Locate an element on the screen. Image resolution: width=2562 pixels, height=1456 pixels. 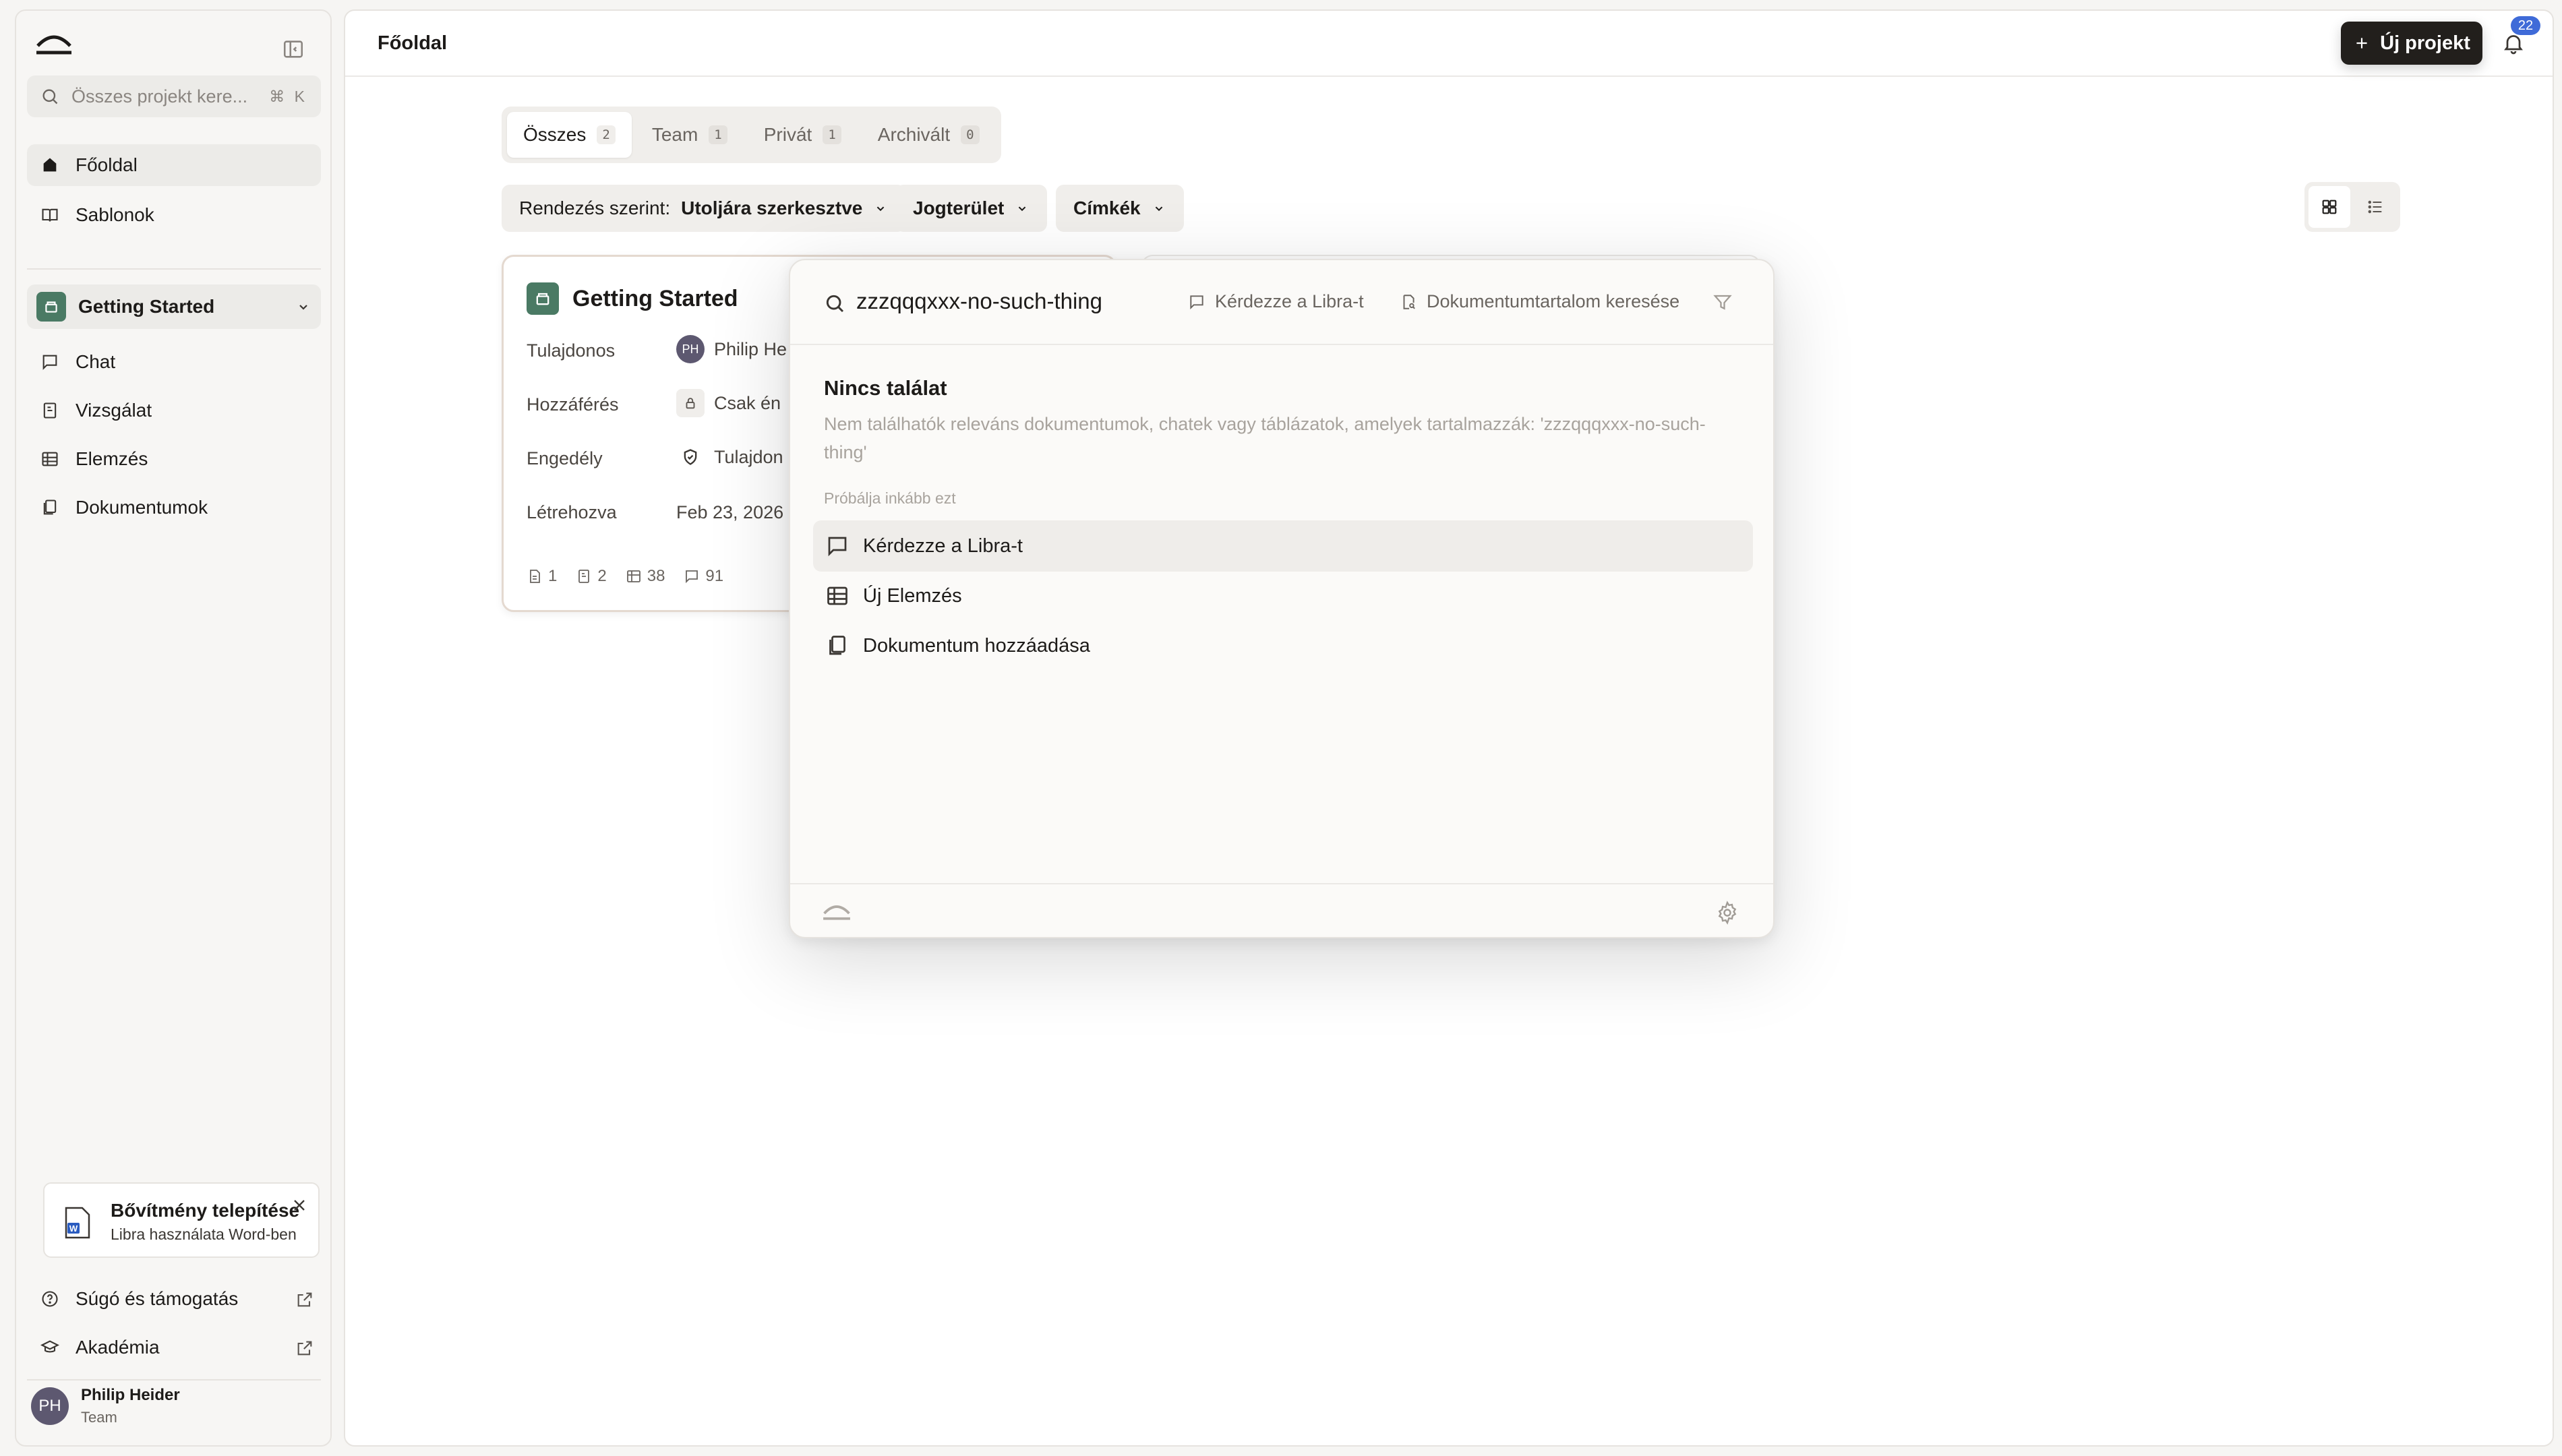
search-query-input: zzzqqqxxx-no-such-thing is located at coordinates (979, 301).